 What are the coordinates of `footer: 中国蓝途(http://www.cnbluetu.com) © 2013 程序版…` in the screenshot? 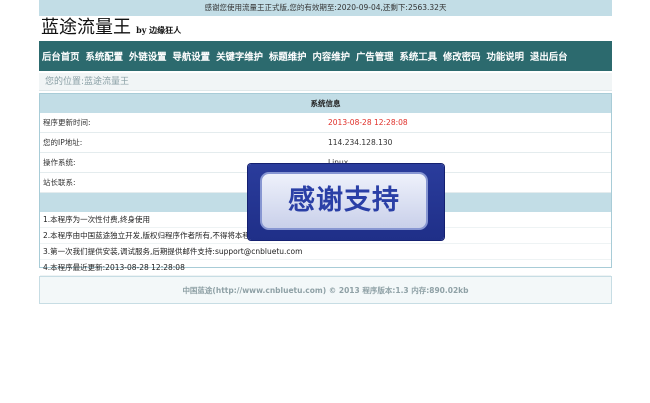 It's located at (325, 290).